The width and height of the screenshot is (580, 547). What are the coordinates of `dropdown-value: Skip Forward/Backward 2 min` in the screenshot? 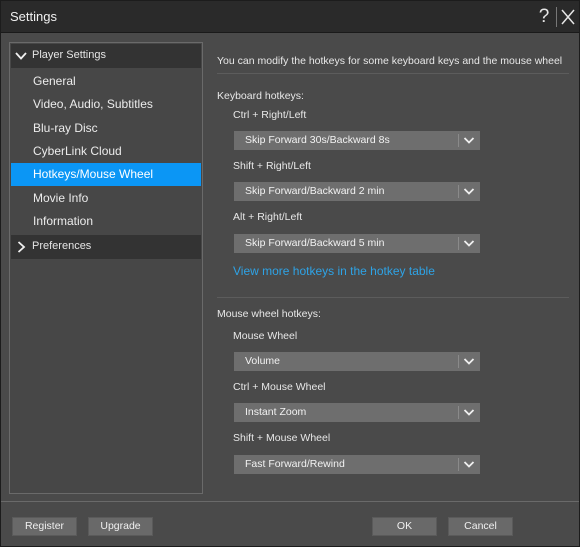 It's located at (315, 191).